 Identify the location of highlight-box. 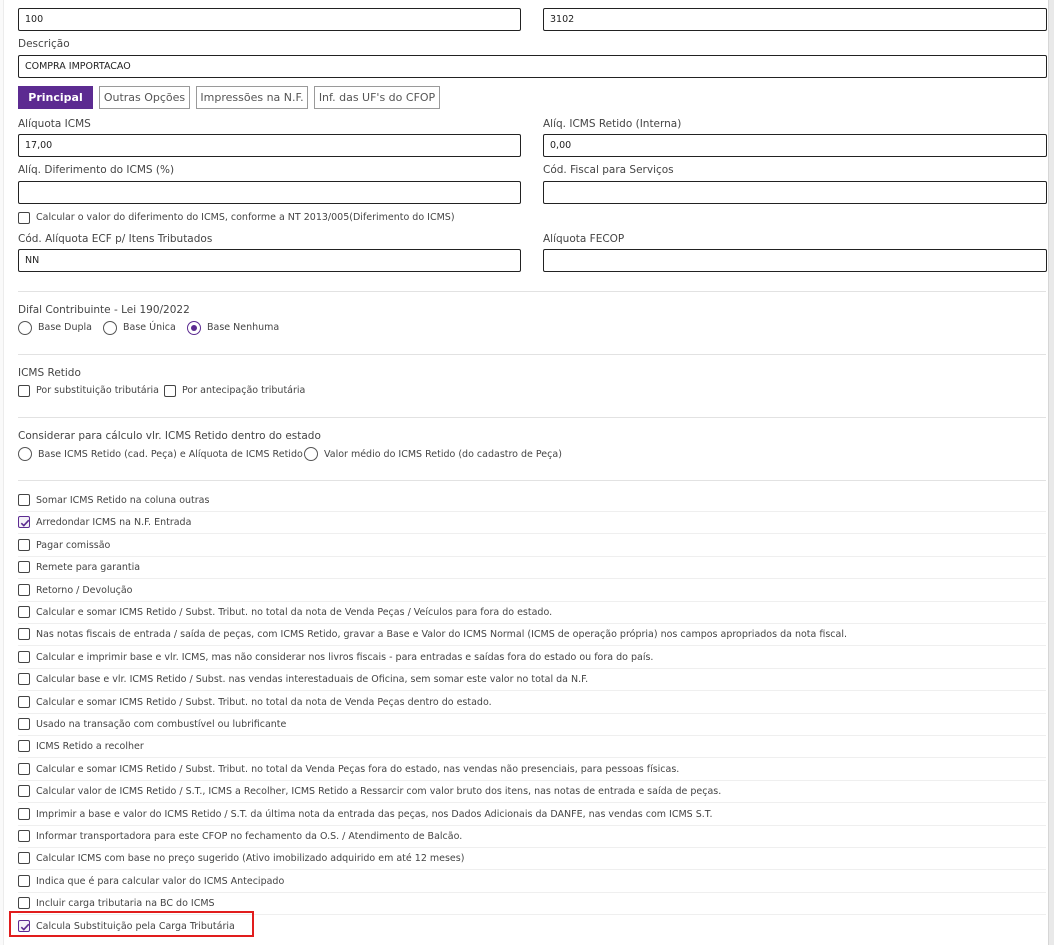
(131, 924).